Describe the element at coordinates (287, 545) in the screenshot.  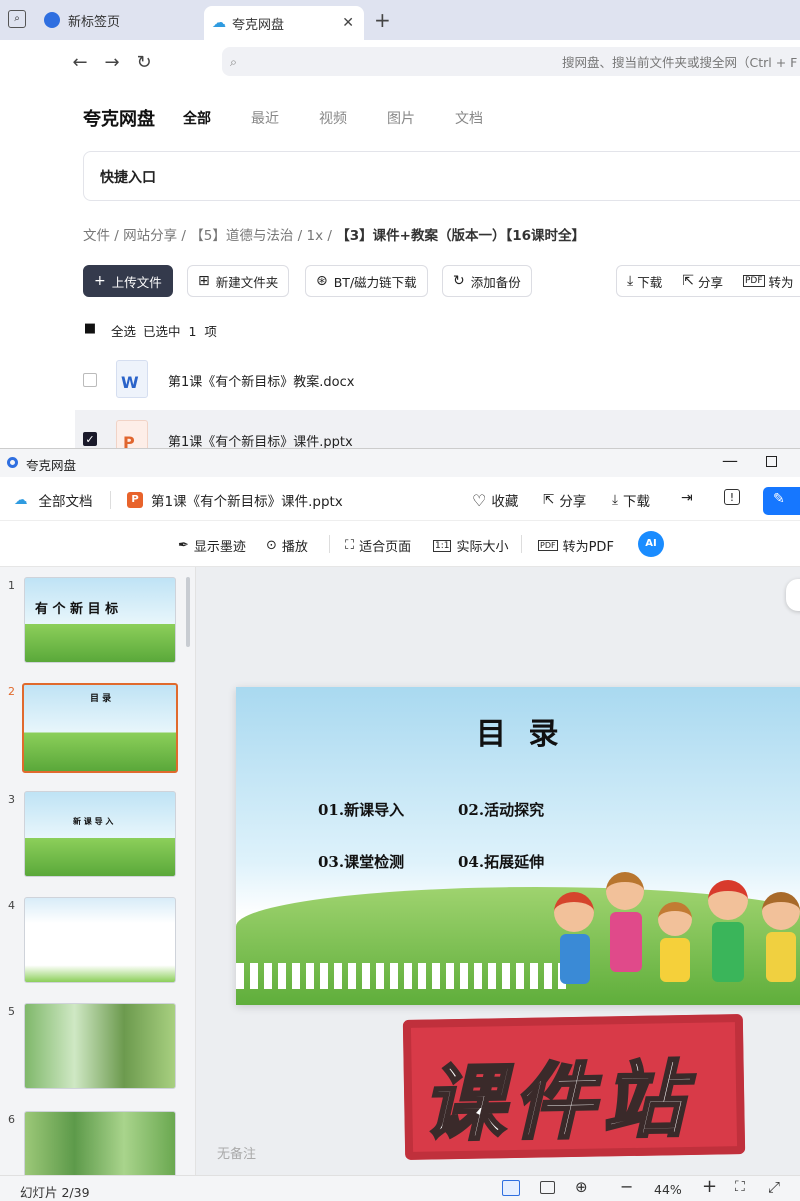
I see `play-button: ⊙ 播放` at that location.